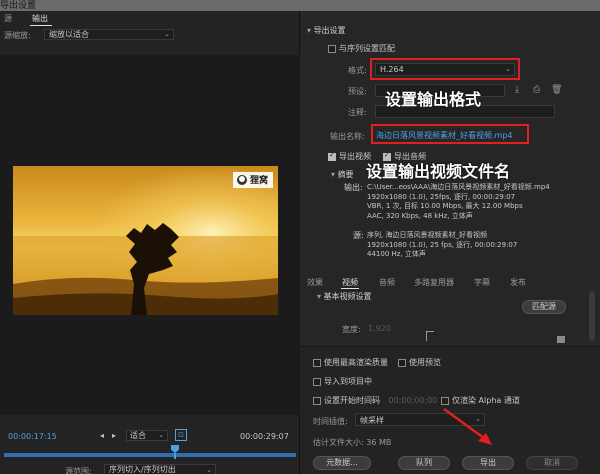 The width and height of the screenshot is (600, 474). I want to click on match-sequence-checkbox, so click(332, 48).